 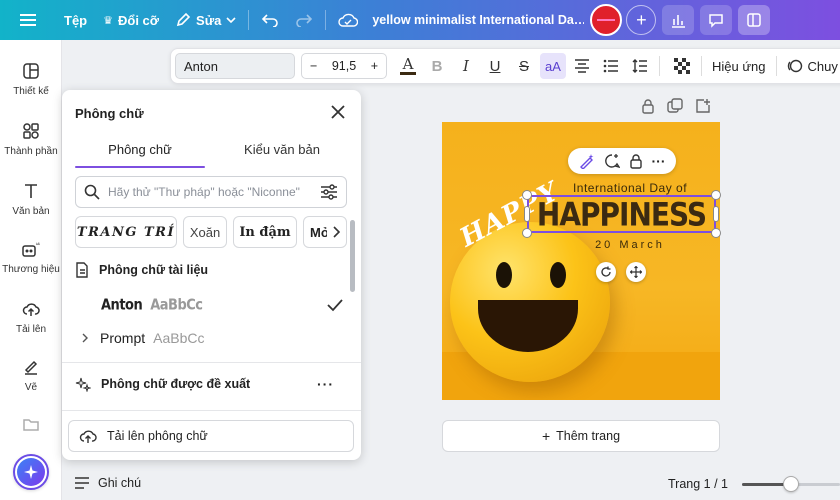 What do you see at coordinates (183, 19) in the screenshot?
I see `pencil-icon` at bounding box center [183, 19].